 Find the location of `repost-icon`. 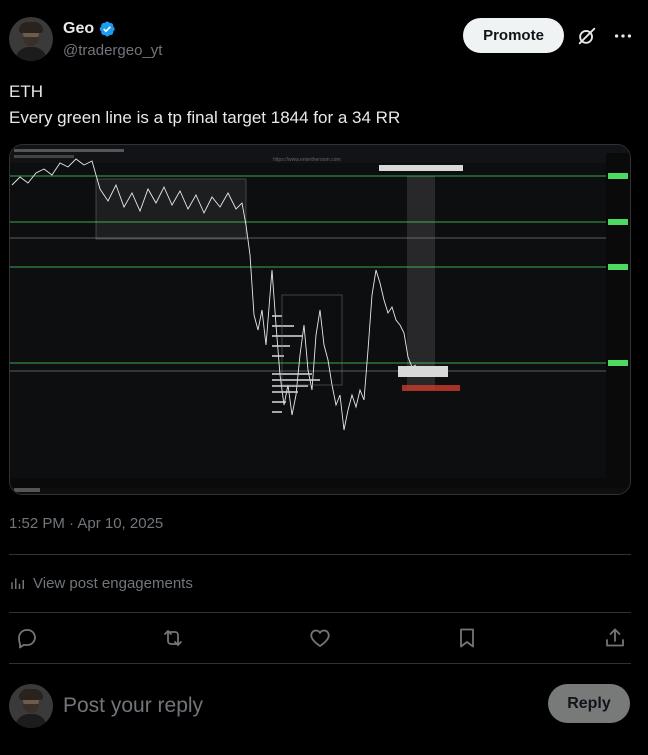

repost-icon is located at coordinates (173, 638).